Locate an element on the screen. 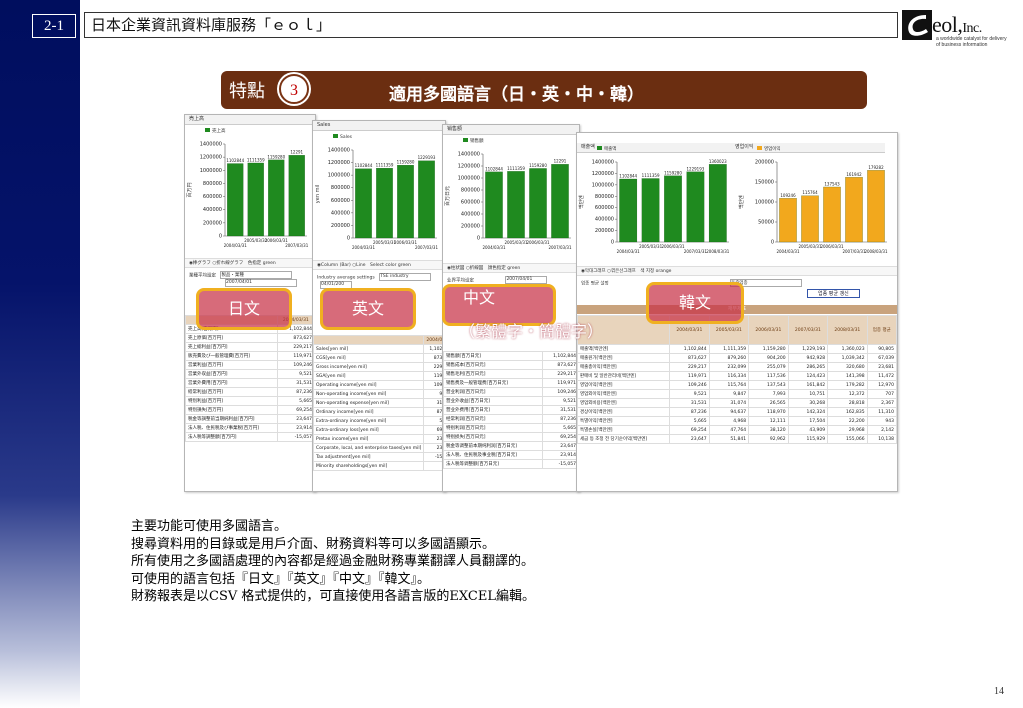 This screenshot has width=1023, height=708. cell-value: 255,079 is located at coordinates (768, 367).